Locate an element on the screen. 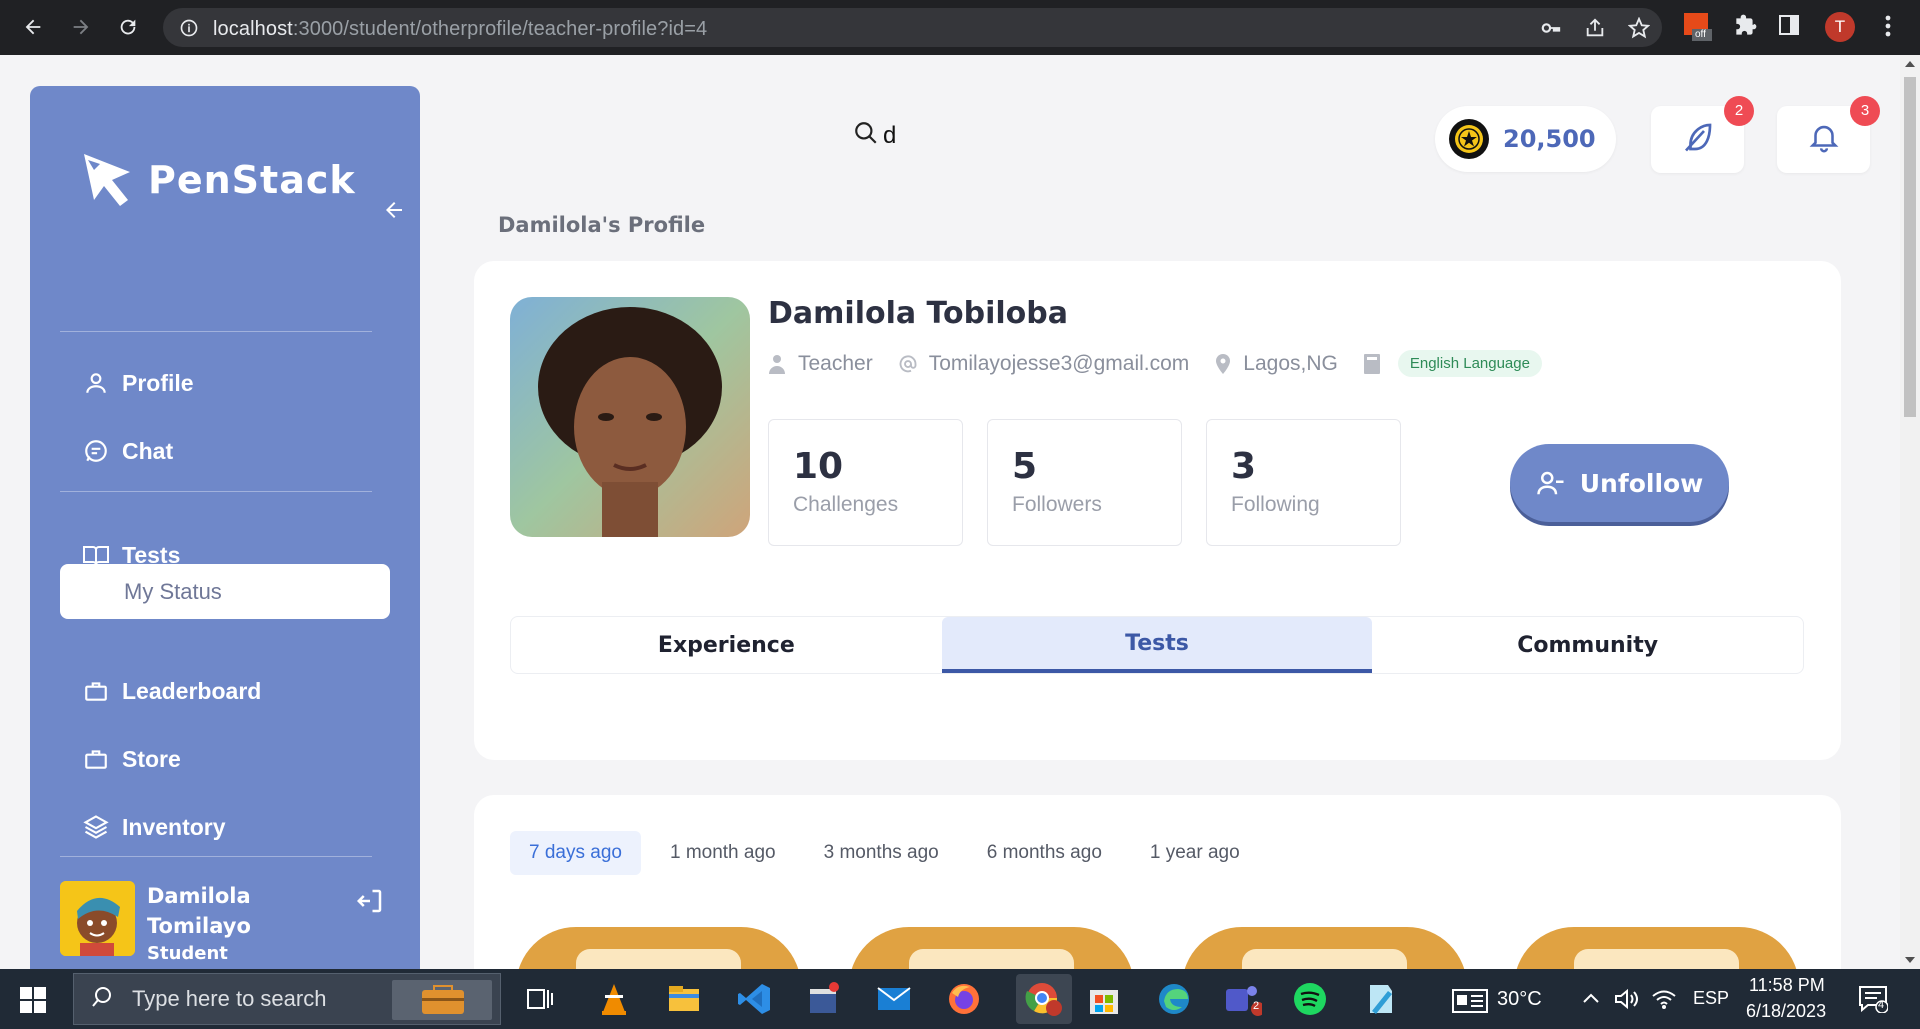  key-icon is located at coordinates (1551, 30).